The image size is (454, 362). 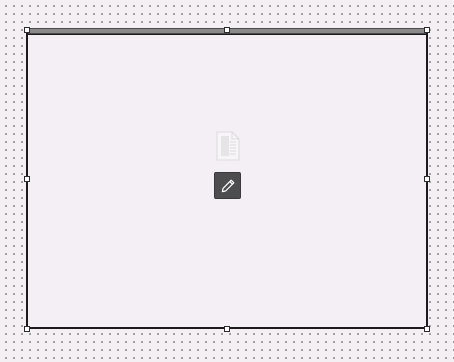 What do you see at coordinates (27, 179) in the screenshot?
I see `resize-handle-middle-left` at bounding box center [27, 179].